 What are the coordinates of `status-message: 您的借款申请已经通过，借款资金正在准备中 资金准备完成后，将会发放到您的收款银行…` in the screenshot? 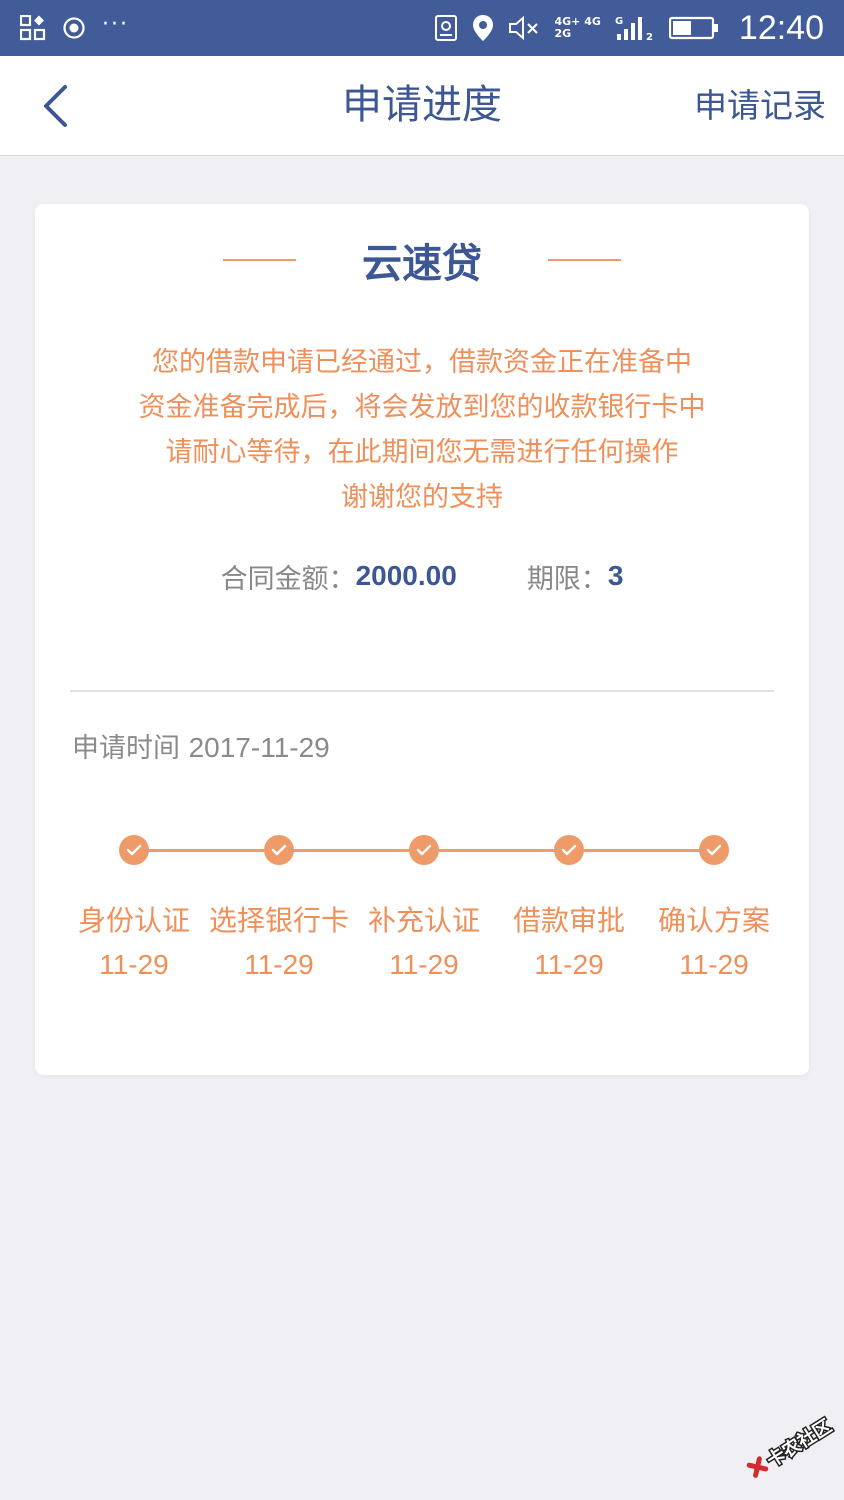 It's located at (422, 430).